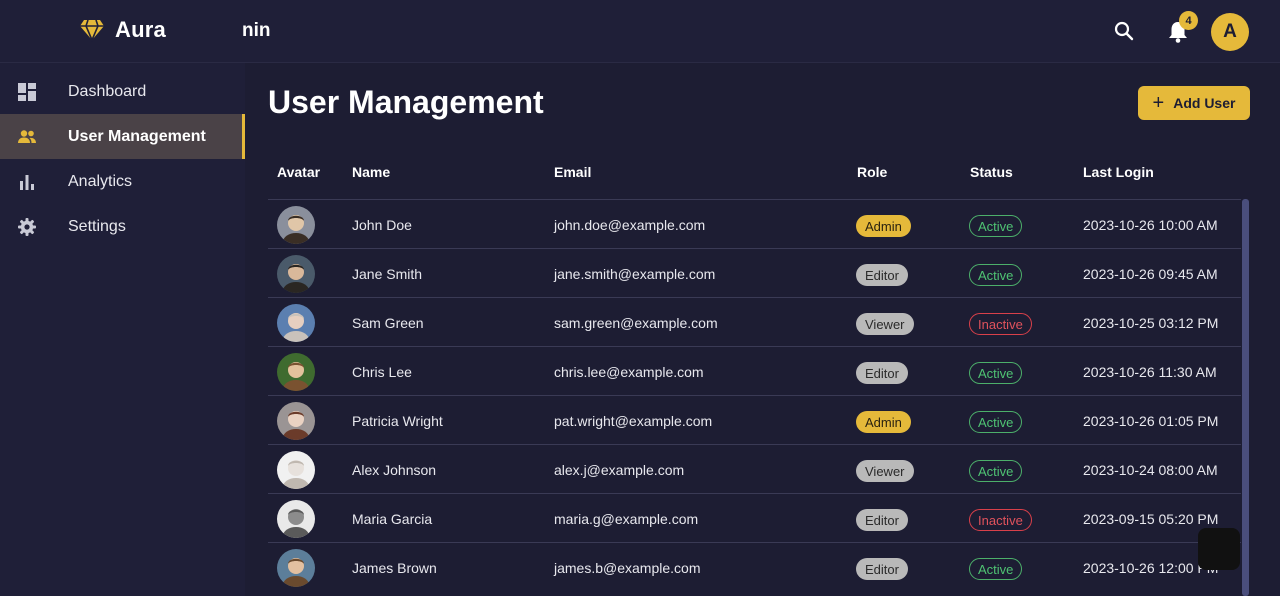 This screenshot has height=596, width=1280. Describe the element at coordinates (92, 31) in the screenshot. I see `diamond-logo-icon` at that location.